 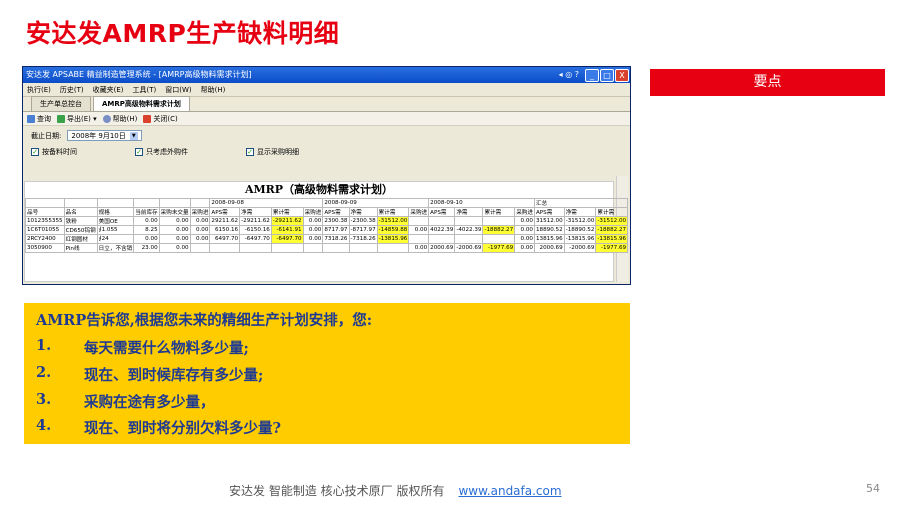 What do you see at coordinates (622, 75) in the screenshot?
I see `close-button: X` at bounding box center [622, 75].